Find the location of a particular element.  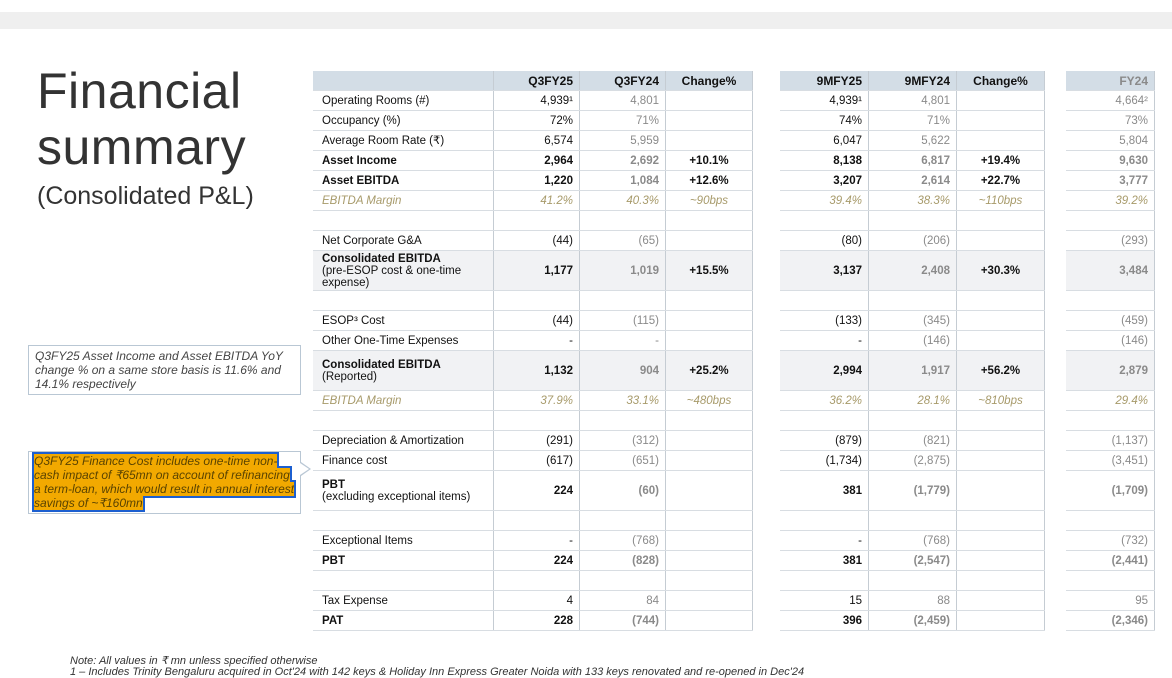

table-cell: (617) is located at coordinates (537, 460).